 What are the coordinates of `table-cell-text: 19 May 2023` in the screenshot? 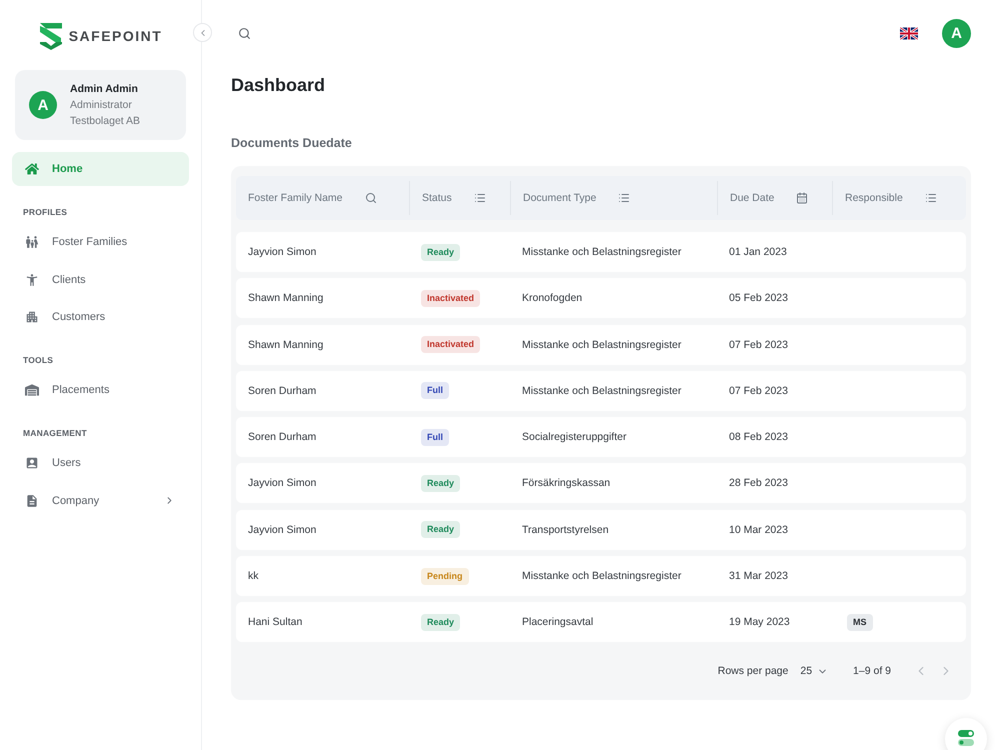 It's located at (759, 622).